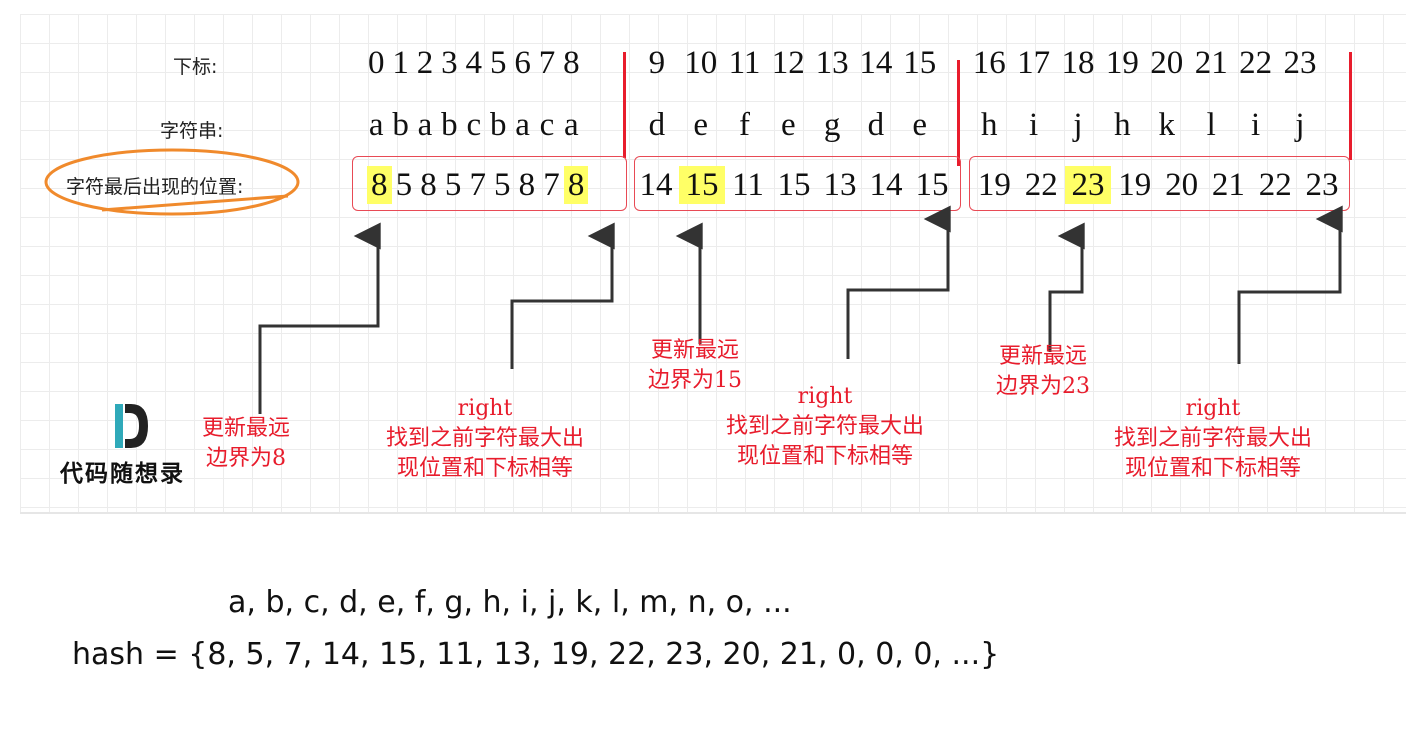  I want to click on annotation-right-2: right 找到之前字符最大出 现位置和下标相等, so click(825, 426).